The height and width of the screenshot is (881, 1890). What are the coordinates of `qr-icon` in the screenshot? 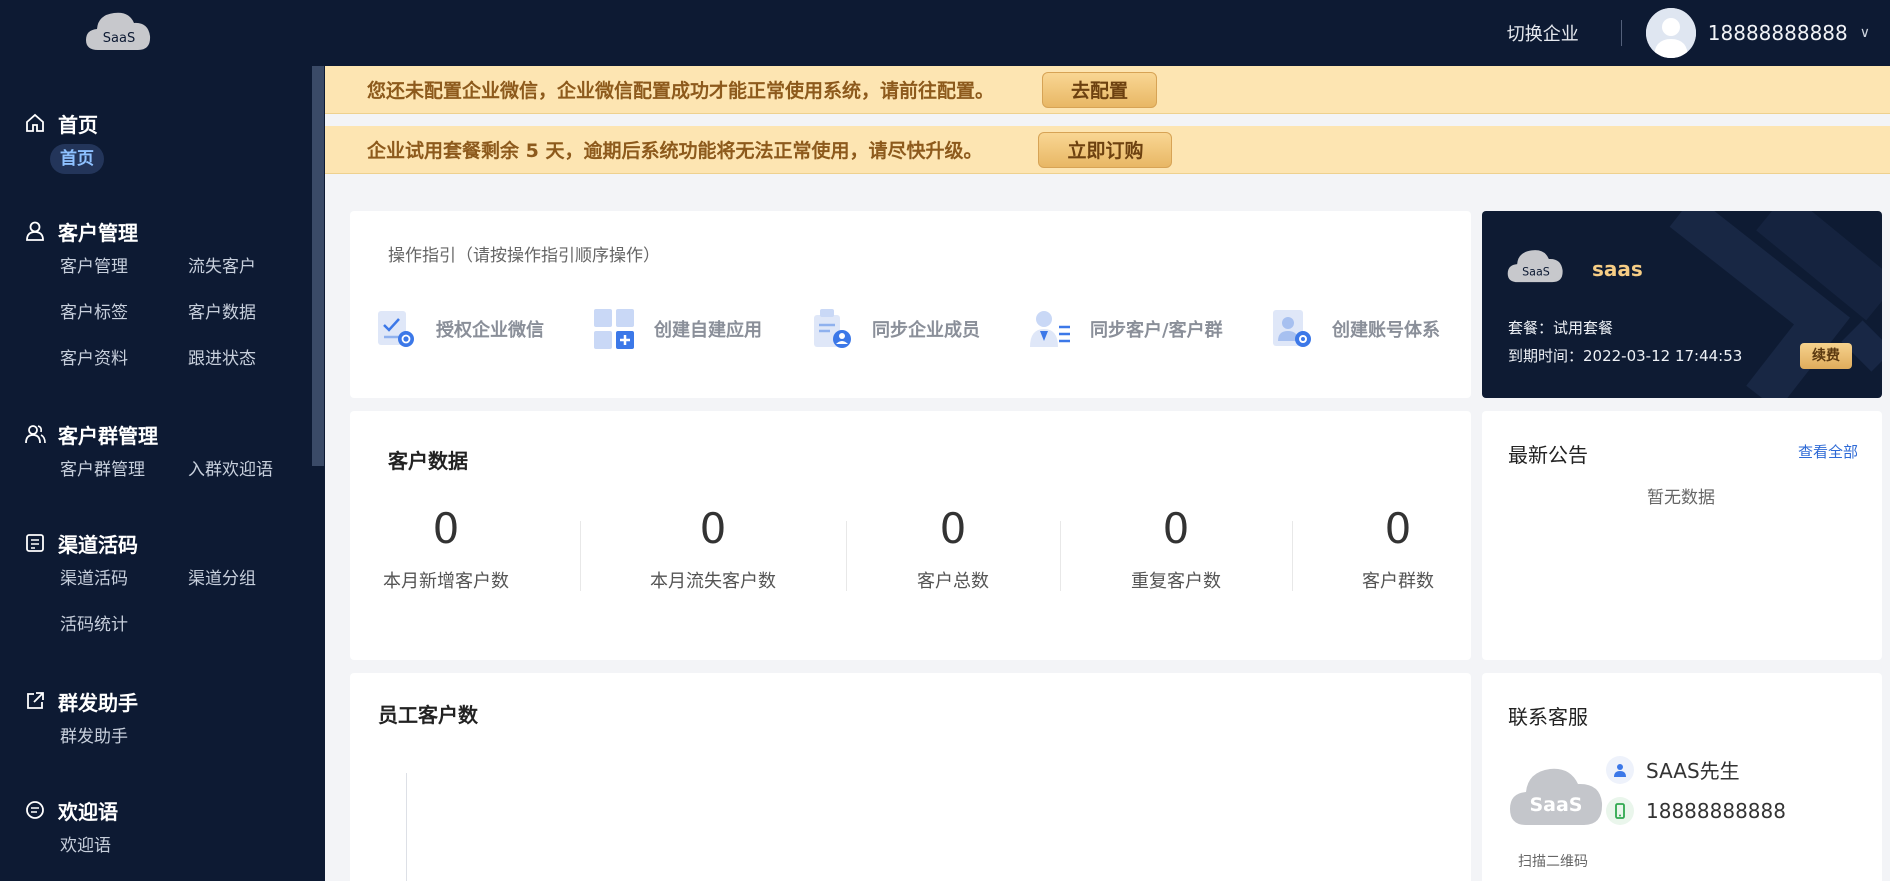 It's located at (35, 543).